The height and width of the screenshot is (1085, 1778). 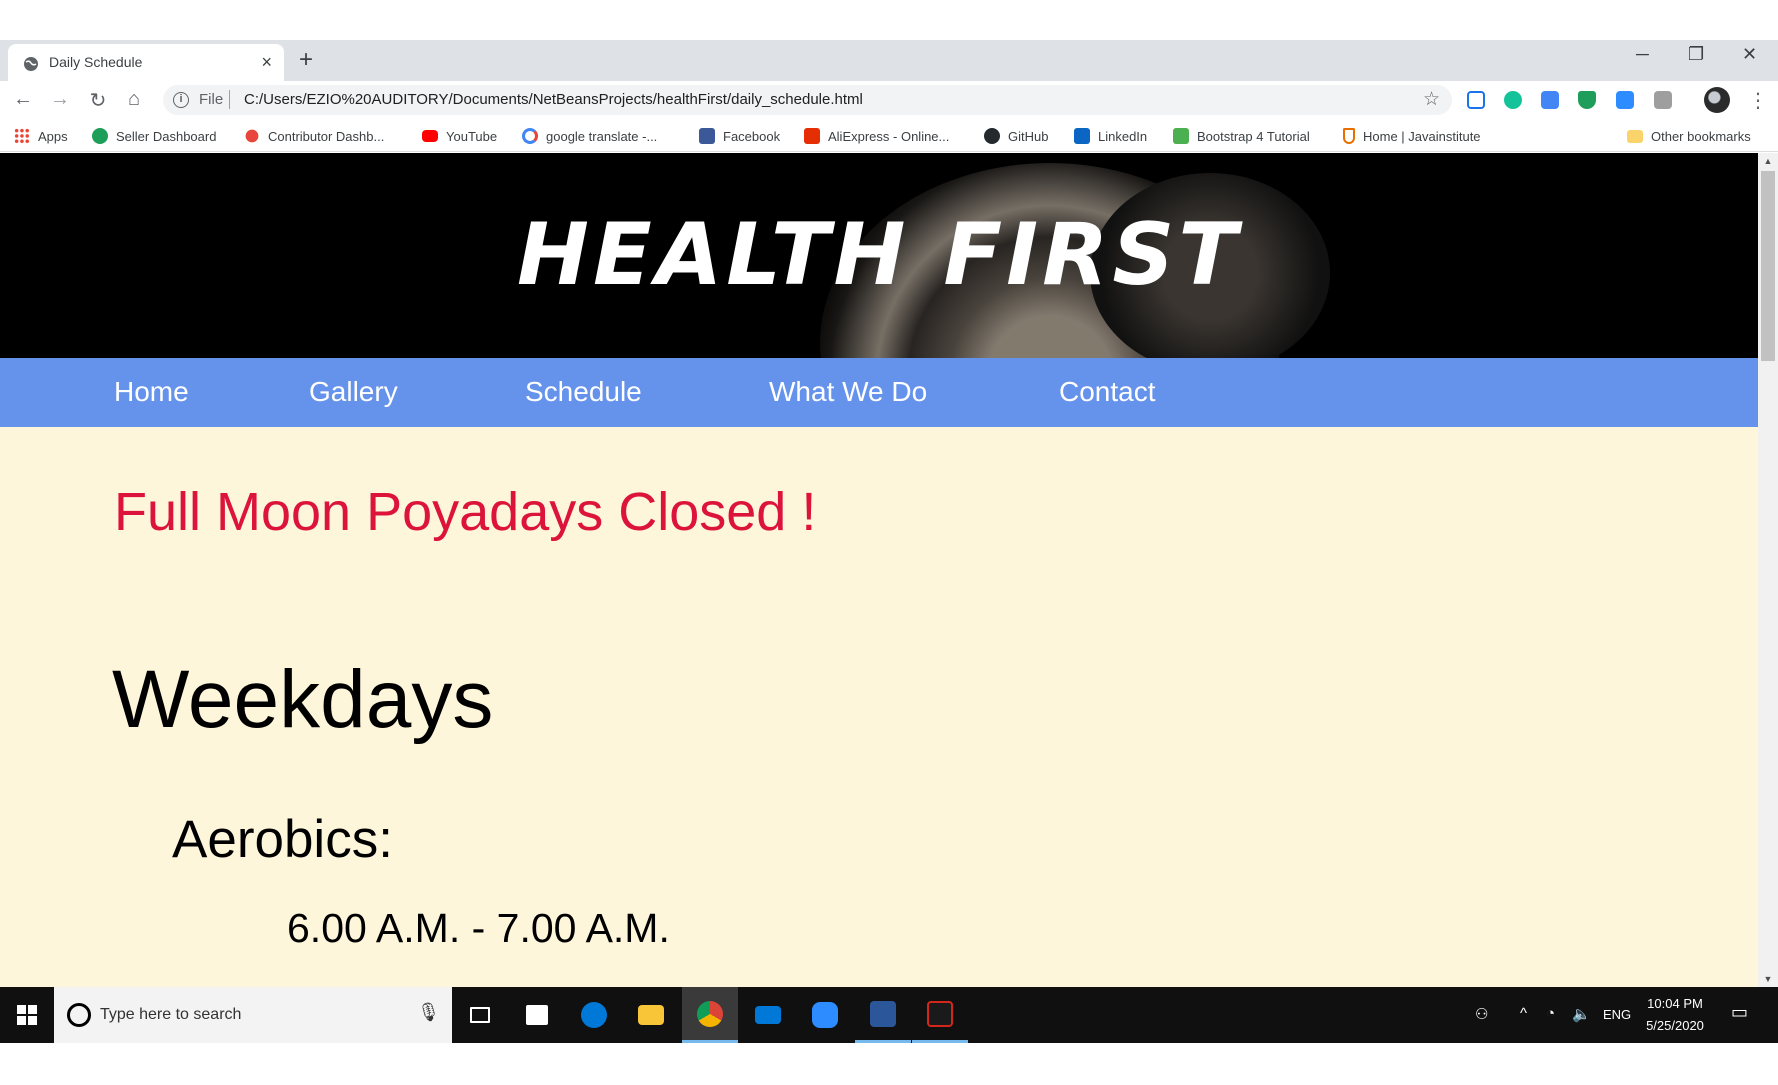 What do you see at coordinates (459, 136) in the screenshot?
I see `bookmark-youtube: YouTube` at bounding box center [459, 136].